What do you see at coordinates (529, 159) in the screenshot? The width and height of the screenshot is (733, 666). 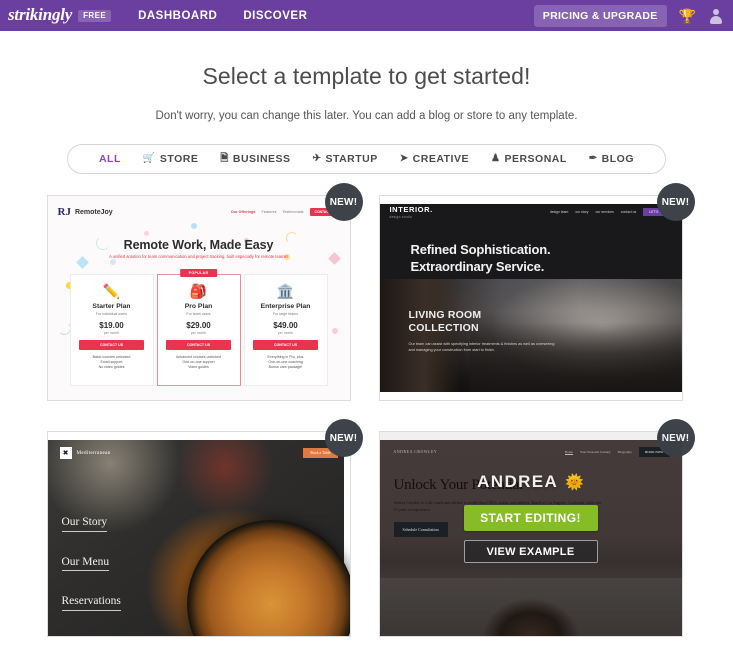 I see `filter-personal: ♟ PERSONAL` at bounding box center [529, 159].